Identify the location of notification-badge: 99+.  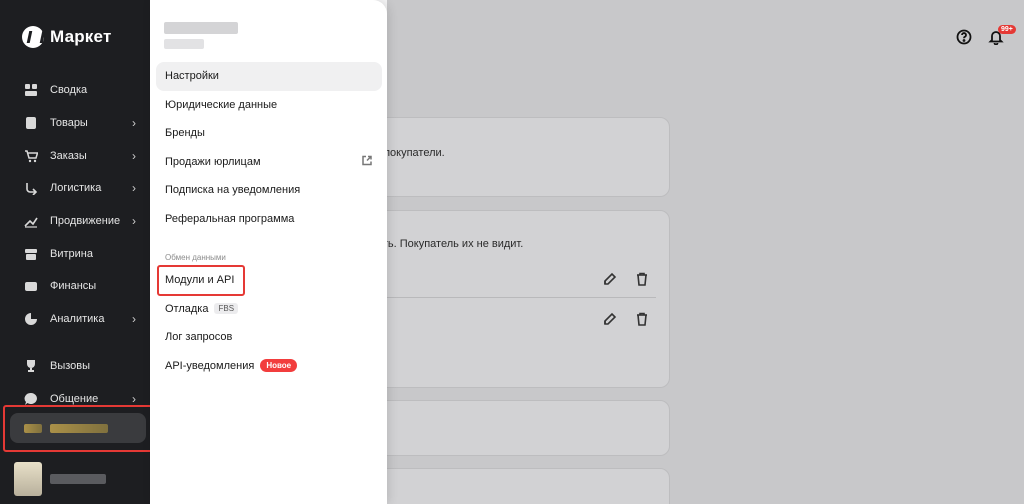
(1007, 29).